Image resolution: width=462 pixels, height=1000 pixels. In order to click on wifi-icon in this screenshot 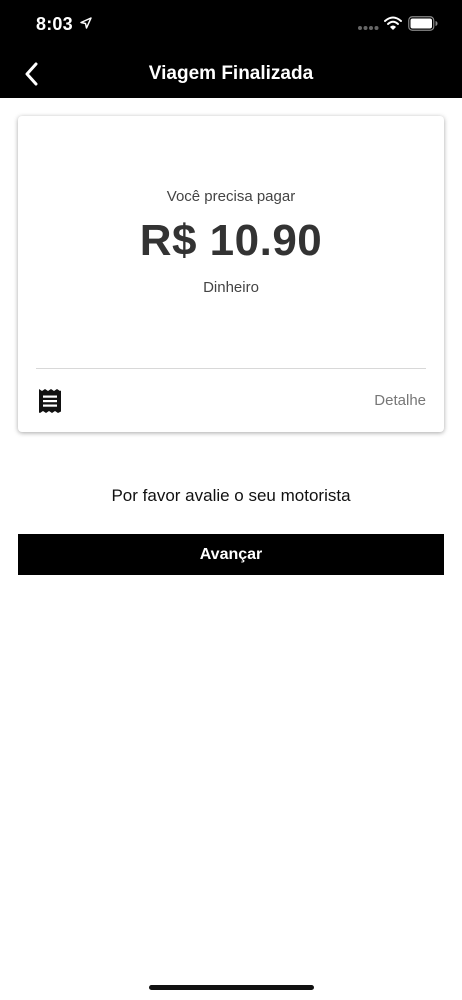, I will do `click(393, 23)`.